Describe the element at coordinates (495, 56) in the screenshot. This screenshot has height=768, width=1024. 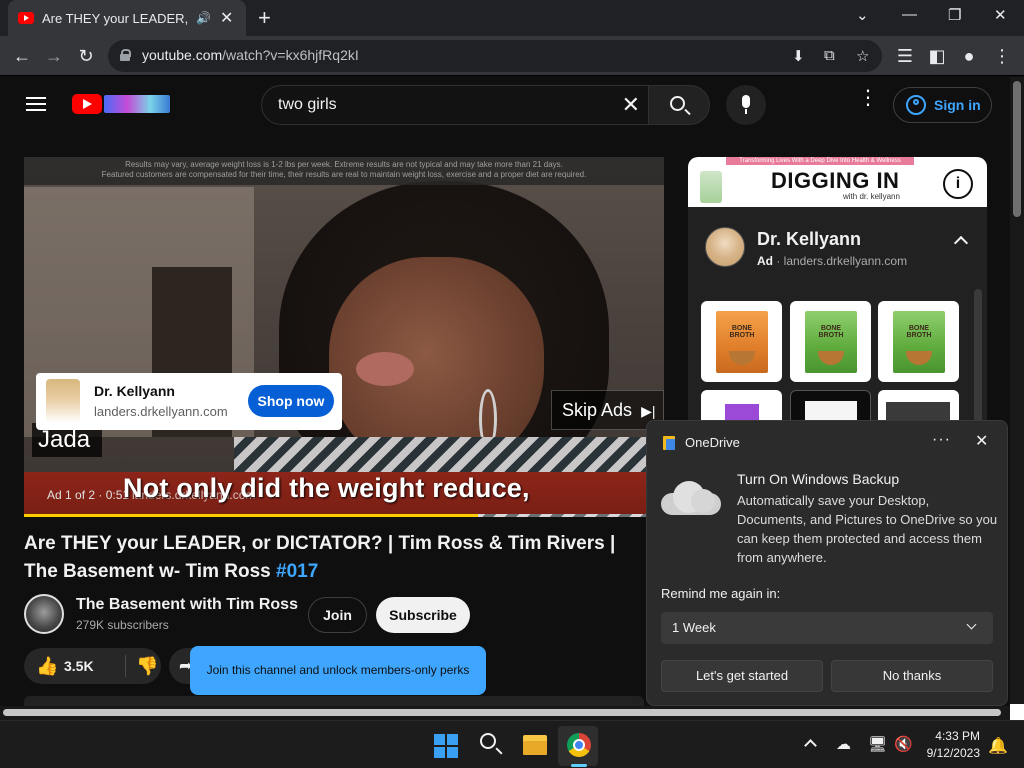
I see `address-bar: youtube.com/watch?v=kx6hjfRq2kI ⬇ ⧉ ☆` at that location.